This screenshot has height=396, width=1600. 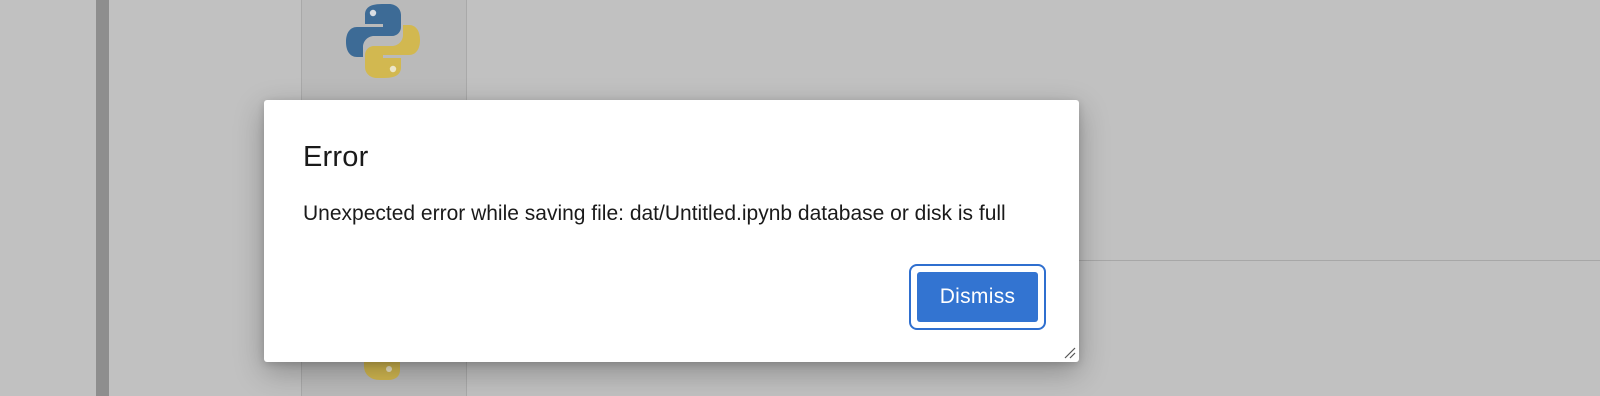 What do you see at coordinates (336, 157) in the screenshot?
I see `dialog-title: Error` at bounding box center [336, 157].